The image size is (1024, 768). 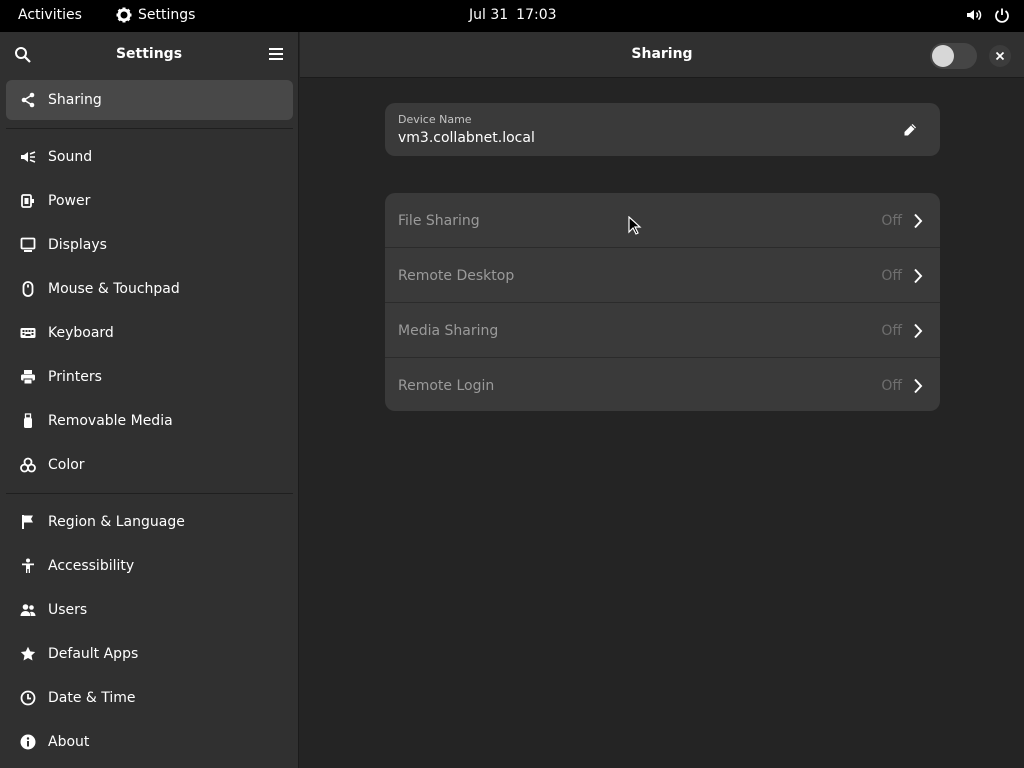 What do you see at coordinates (456, 275) in the screenshot?
I see `row-label: Remote Desktop` at bounding box center [456, 275].